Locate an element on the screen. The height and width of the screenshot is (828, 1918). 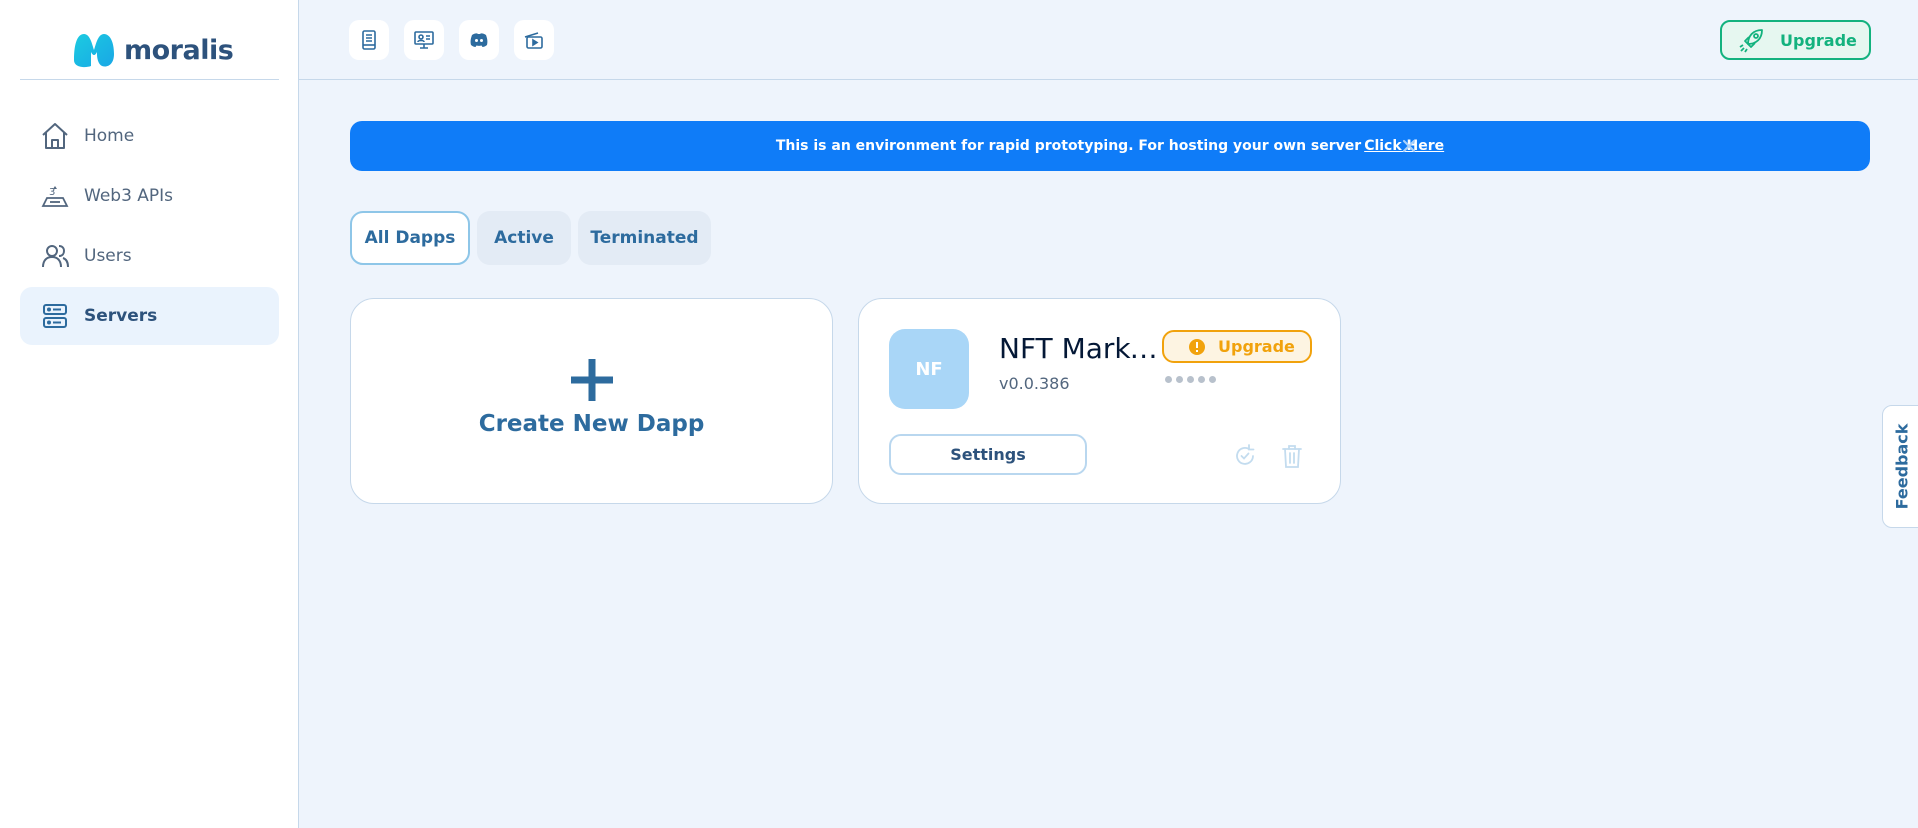
trash-icon is located at coordinates (1292, 456).